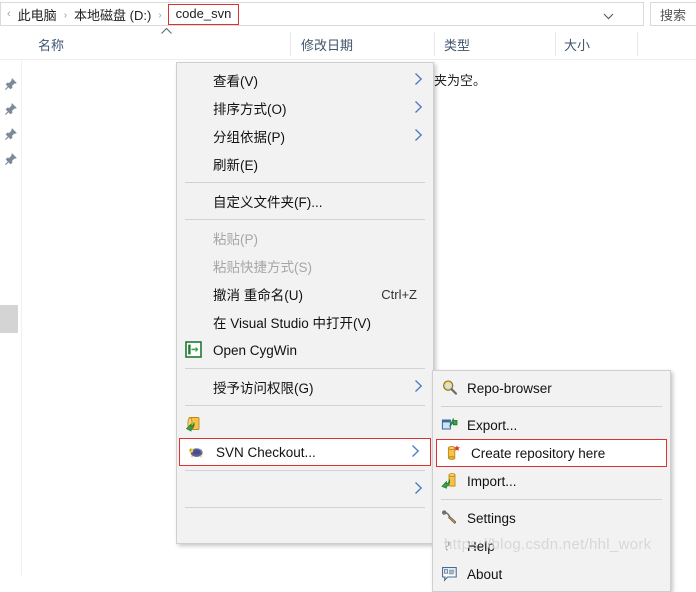 This screenshot has height=592, width=696. I want to click on menu-item-group-by: 分组依据(P), so click(305, 136).